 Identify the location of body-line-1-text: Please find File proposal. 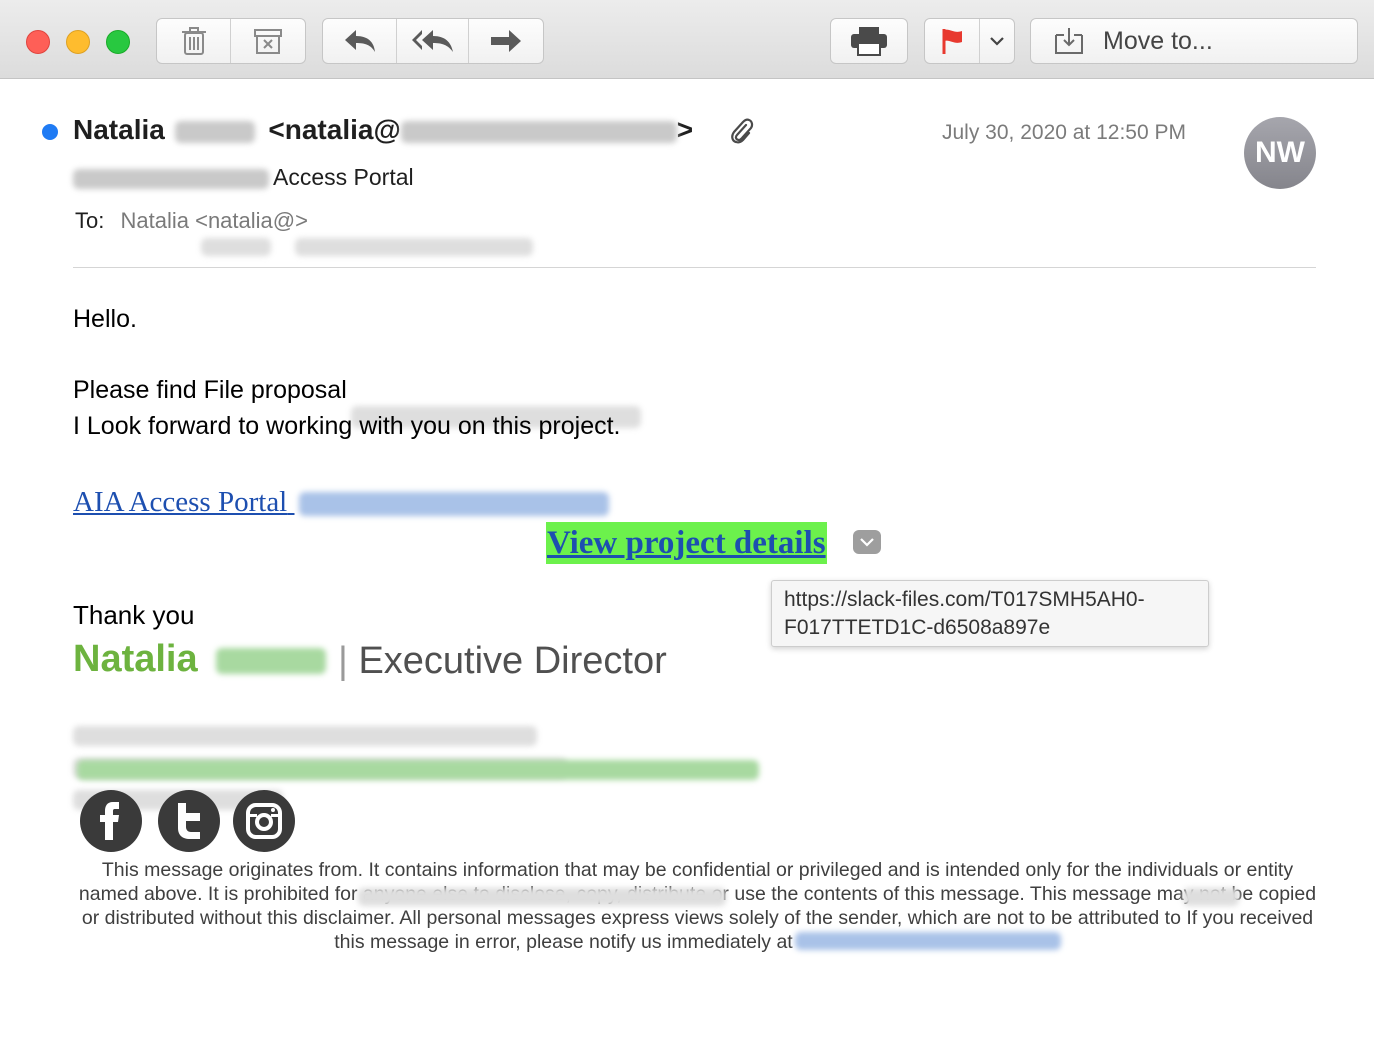
(210, 390).